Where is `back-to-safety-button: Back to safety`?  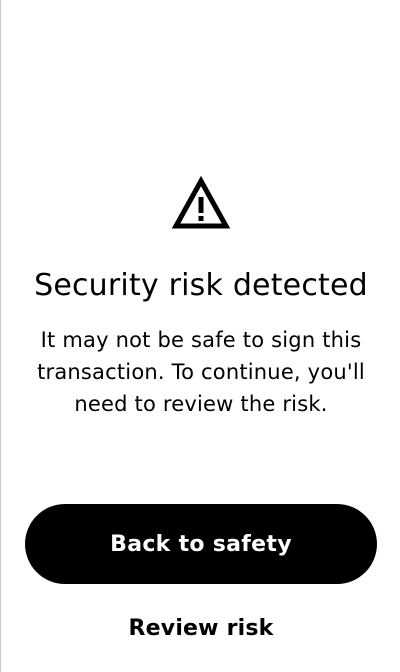 back-to-safety-button: Back to safety is located at coordinates (201, 544).